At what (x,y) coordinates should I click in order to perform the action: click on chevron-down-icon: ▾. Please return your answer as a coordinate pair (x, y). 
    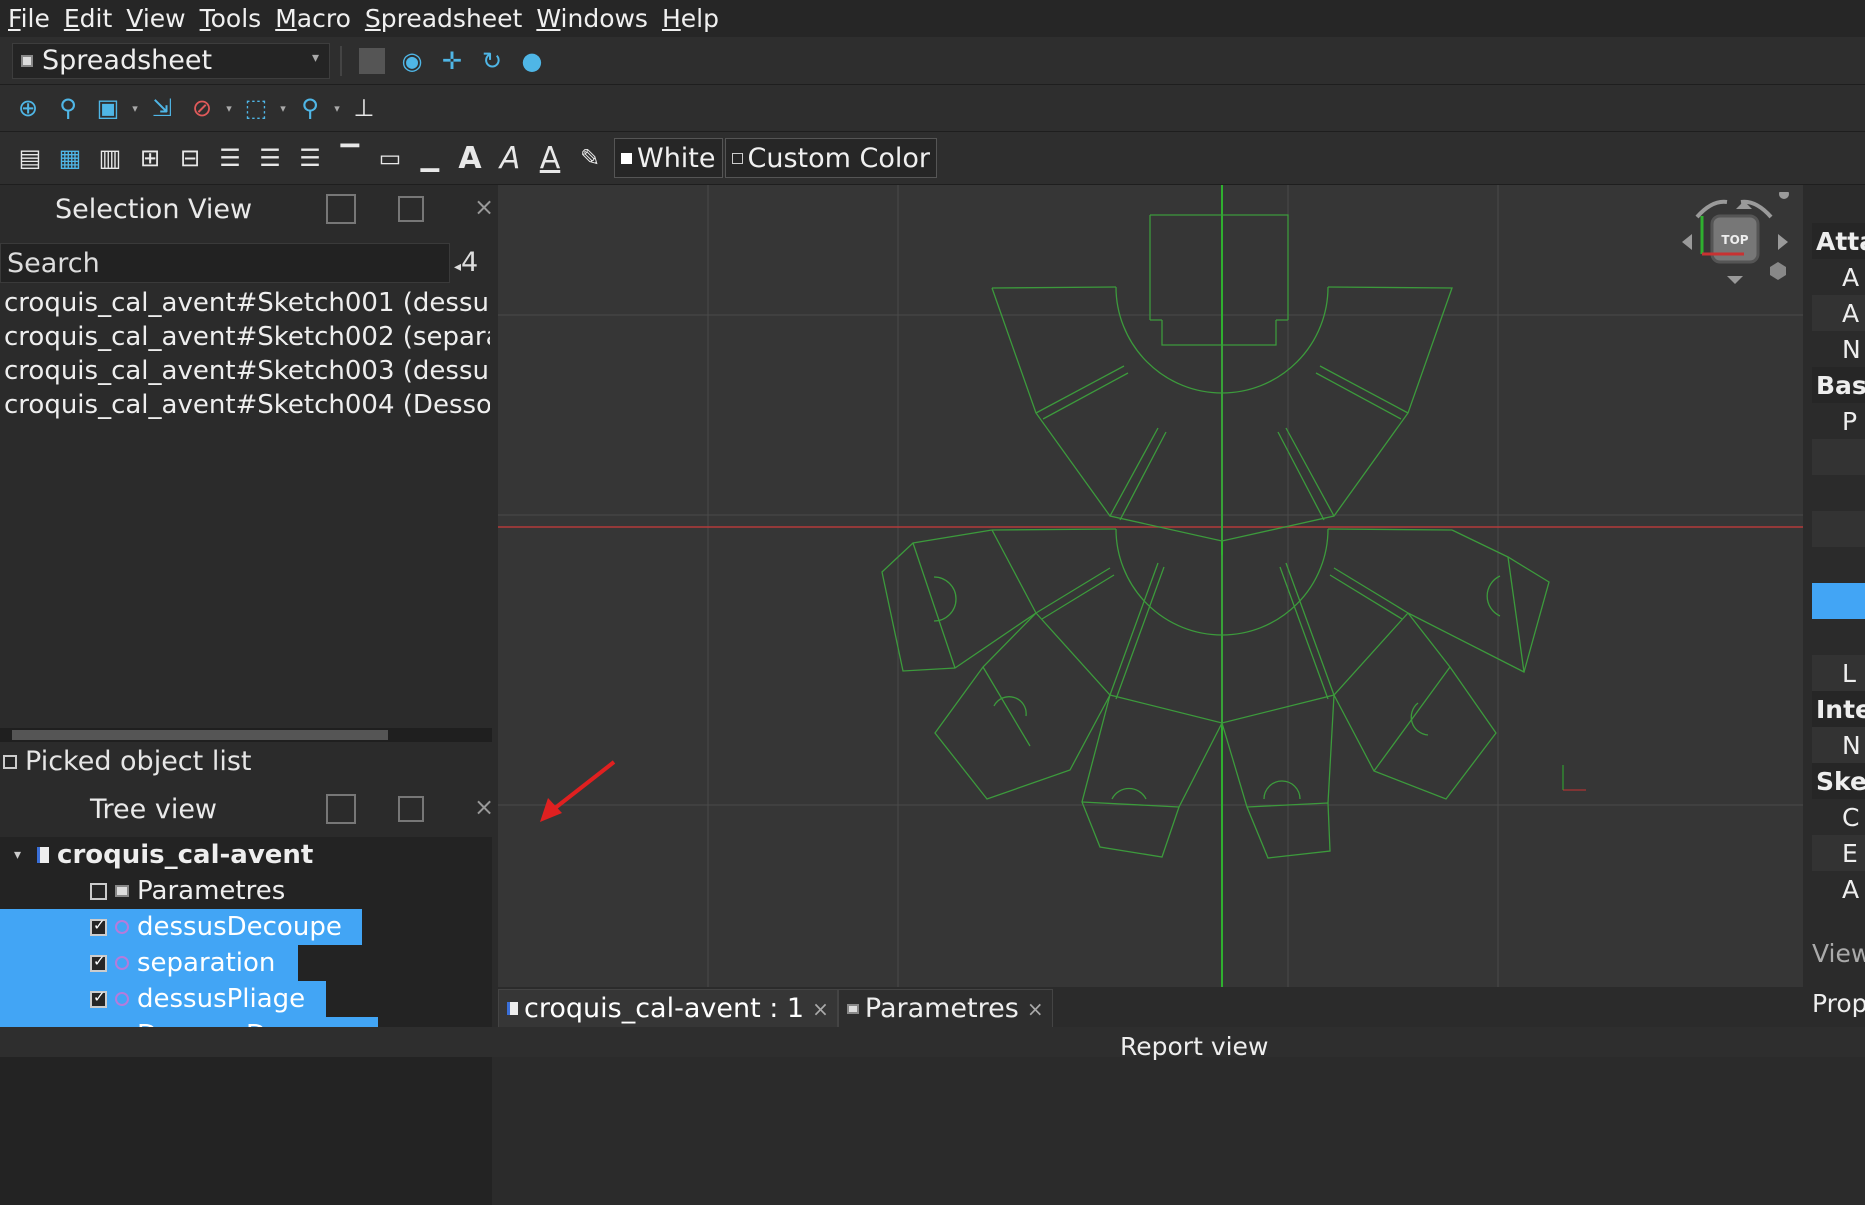
    Looking at the image, I should click on (17, 855).